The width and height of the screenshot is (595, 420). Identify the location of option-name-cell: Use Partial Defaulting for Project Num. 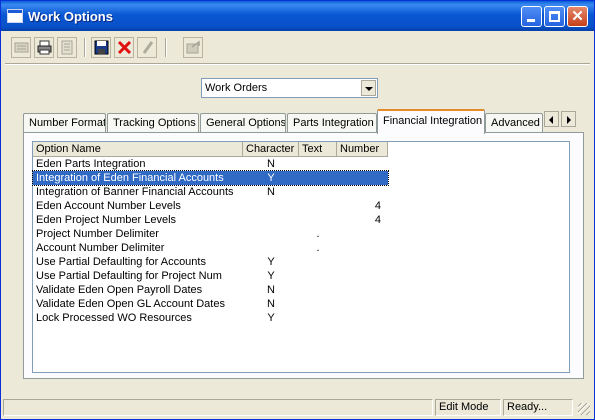
(129, 276).